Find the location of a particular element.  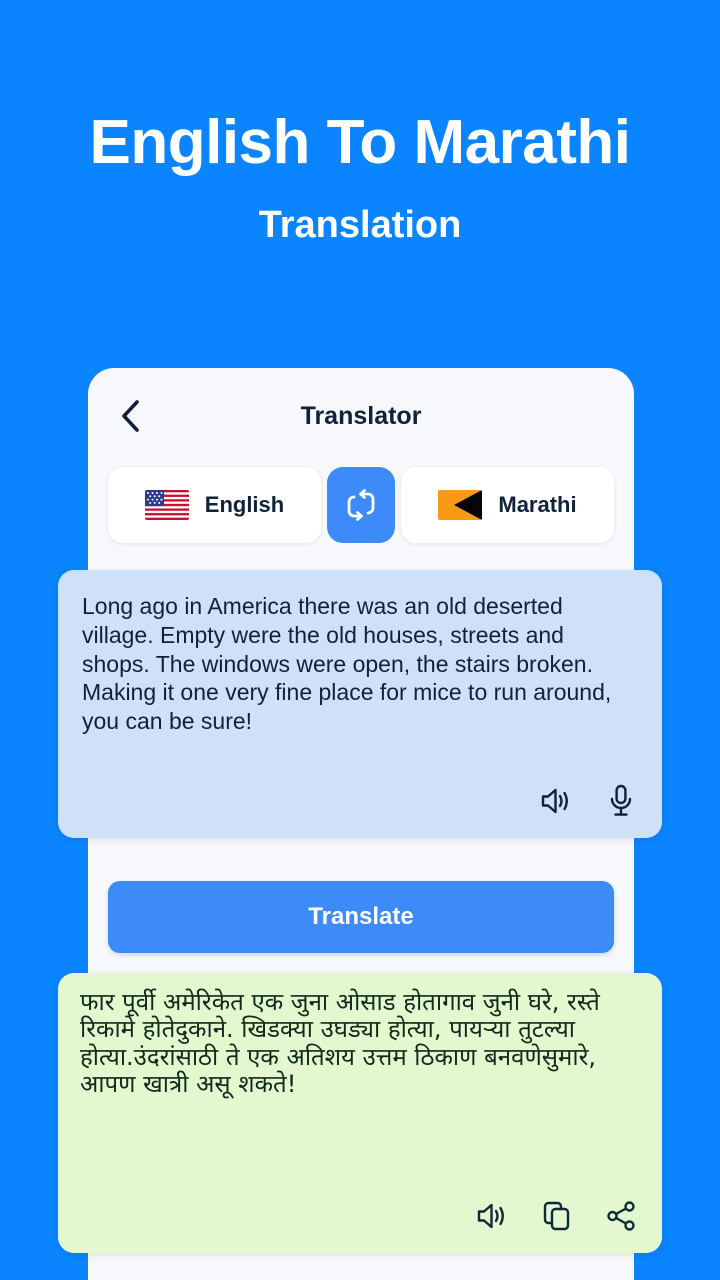

share-icon is located at coordinates (621, 1216).